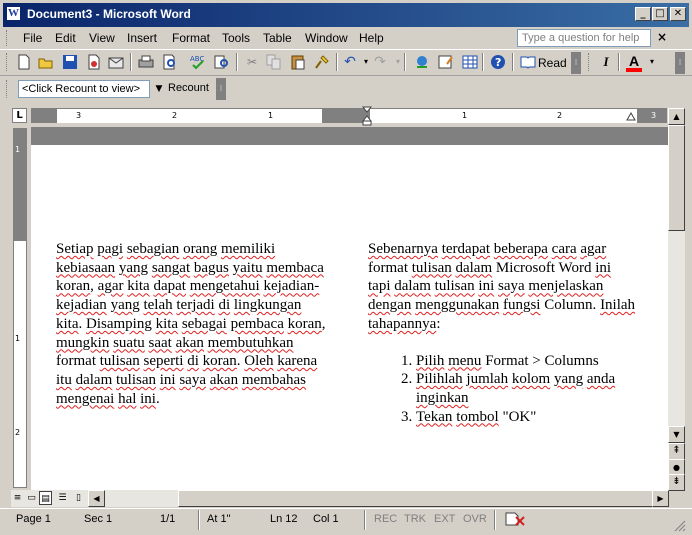 The width and height of the screenshot is (692, 535). What do you see at coordinates (422, 62) in the screenshot?
I see `hyperlink-icon` at bounding box center [422, 62].